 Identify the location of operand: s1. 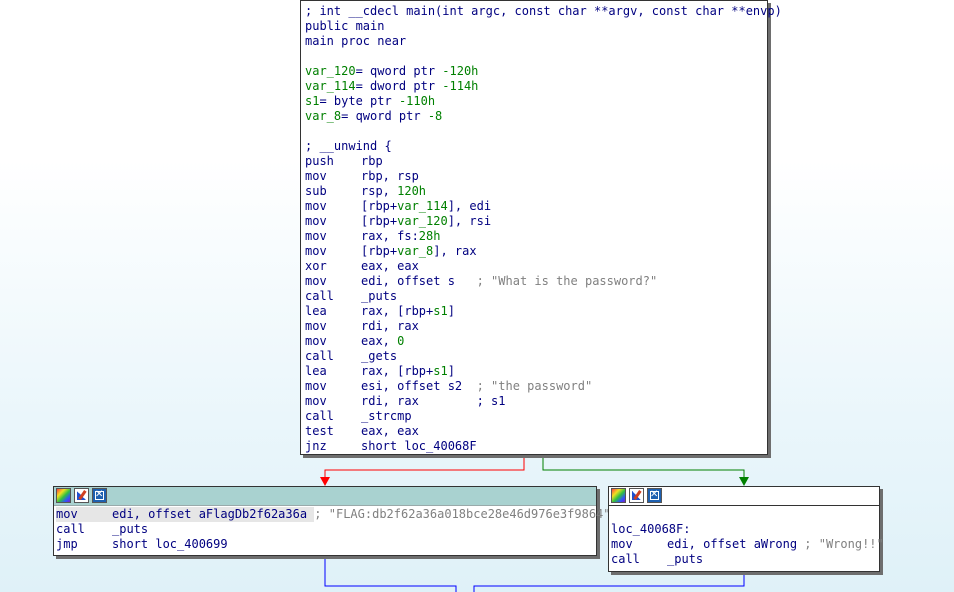
(440, 311).